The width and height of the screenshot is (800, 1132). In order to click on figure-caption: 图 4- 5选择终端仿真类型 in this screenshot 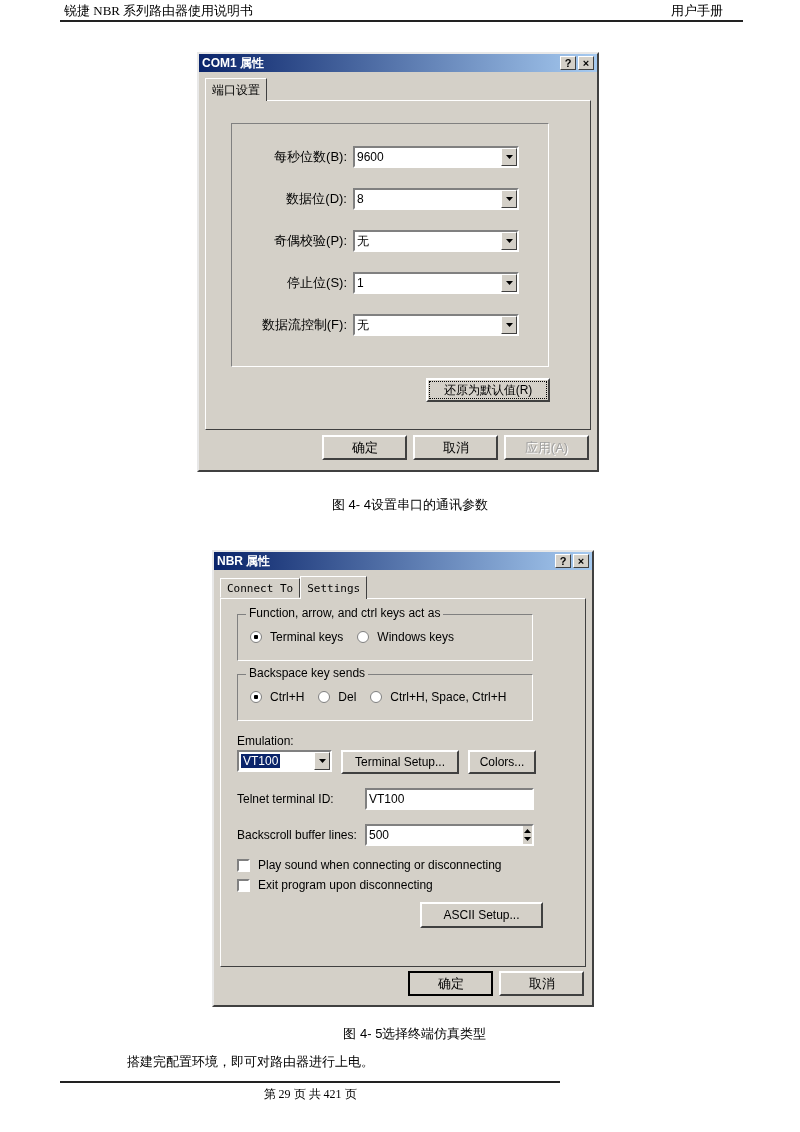, I will do `click(415, 1034)`.